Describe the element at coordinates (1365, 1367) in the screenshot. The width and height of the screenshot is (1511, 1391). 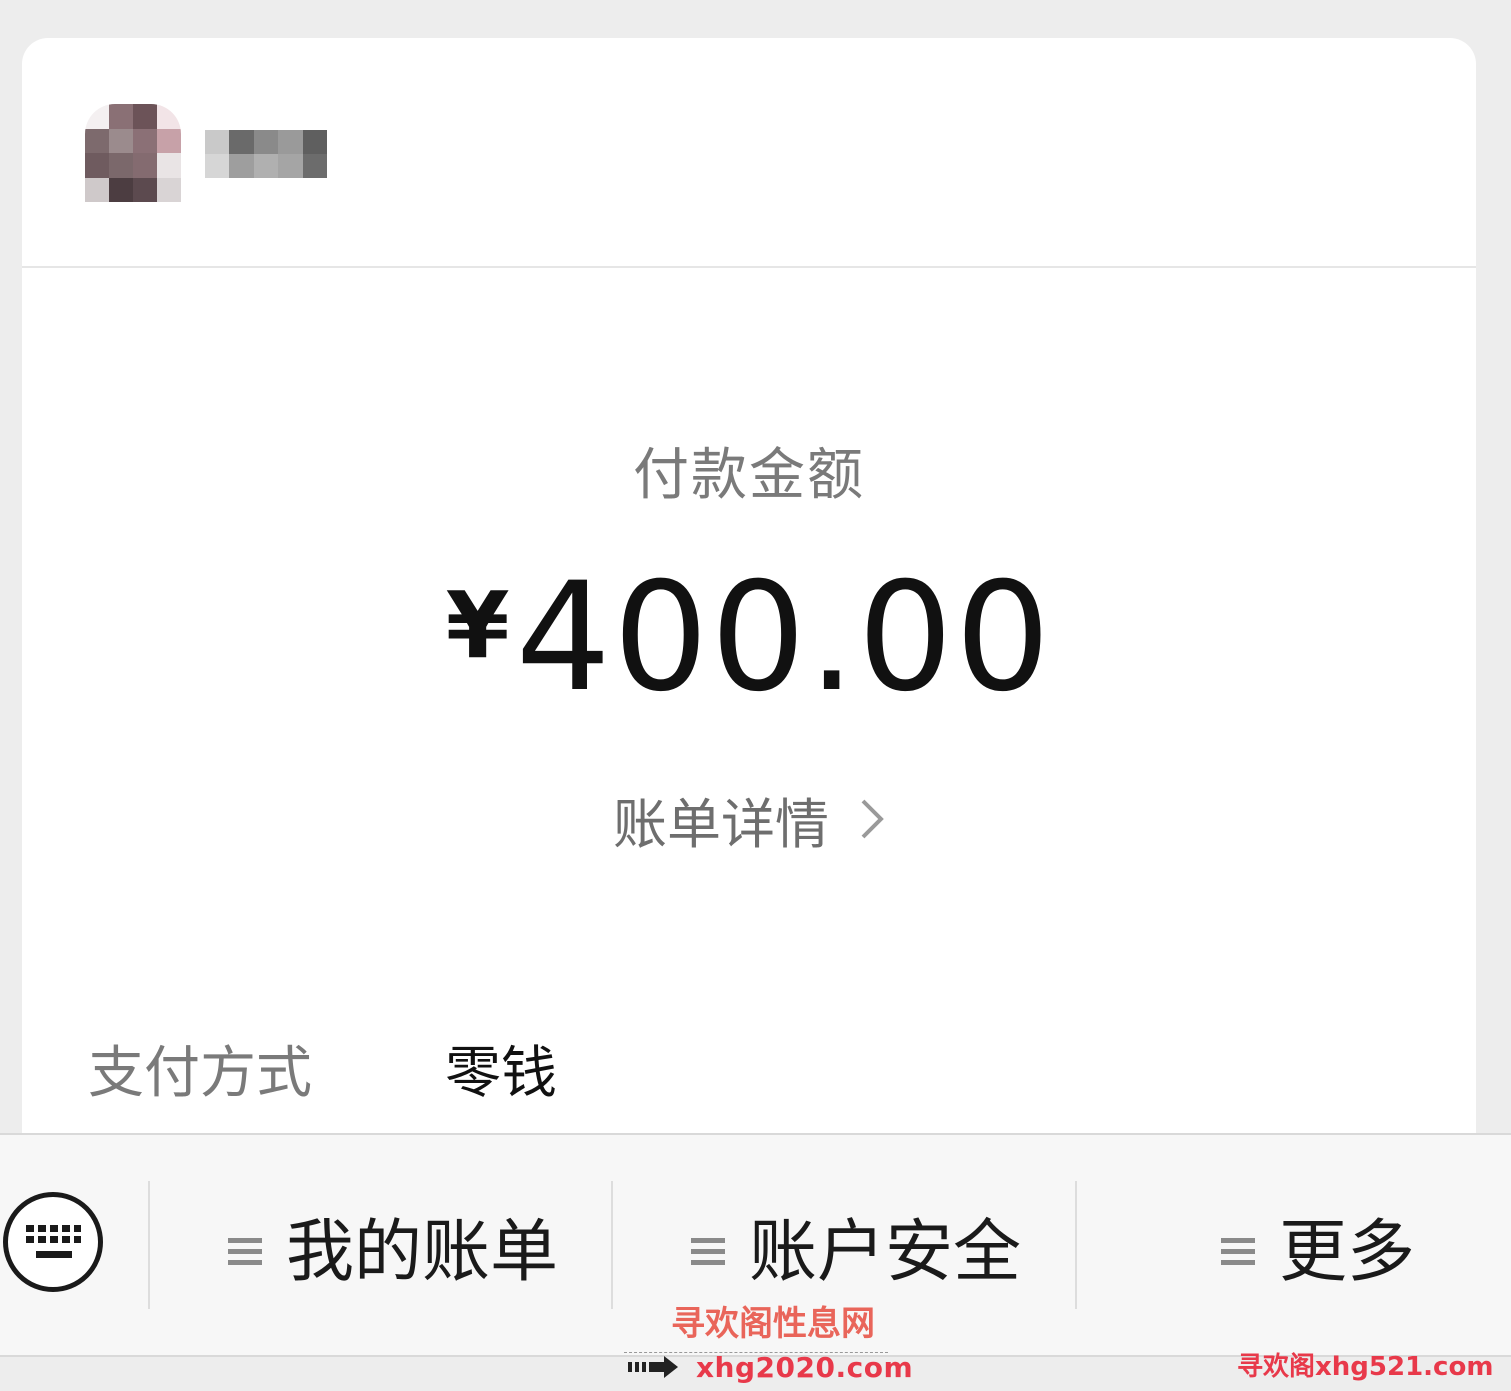
I see `watermark-corner: 寻欢阁xhg521.com` at that location.